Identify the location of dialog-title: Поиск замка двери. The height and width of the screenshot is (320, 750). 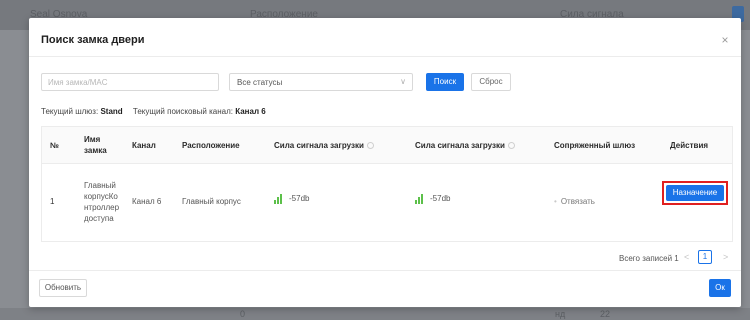
(93, 40).